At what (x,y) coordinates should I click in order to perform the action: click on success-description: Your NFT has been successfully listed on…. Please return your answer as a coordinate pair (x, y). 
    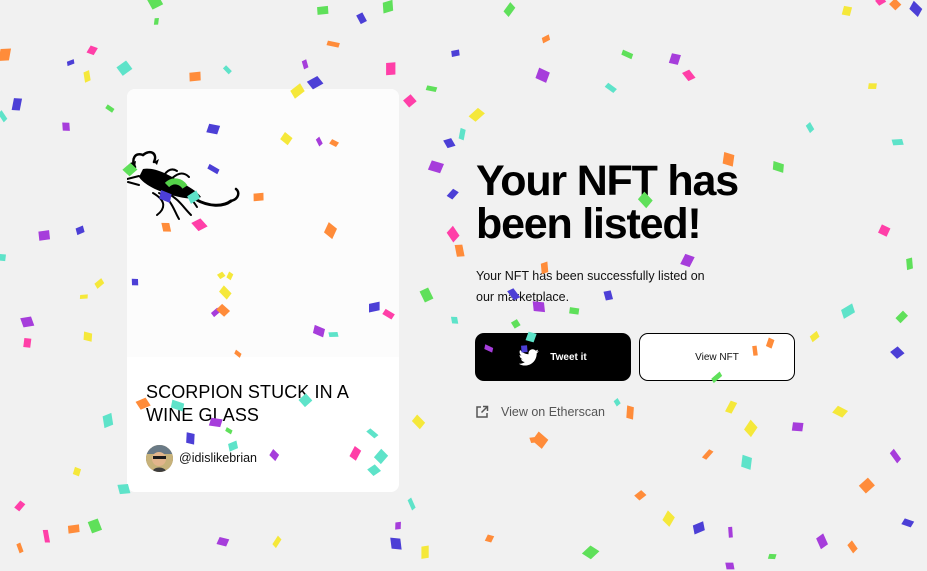
    Looking at the image, I should click on (590, 286).